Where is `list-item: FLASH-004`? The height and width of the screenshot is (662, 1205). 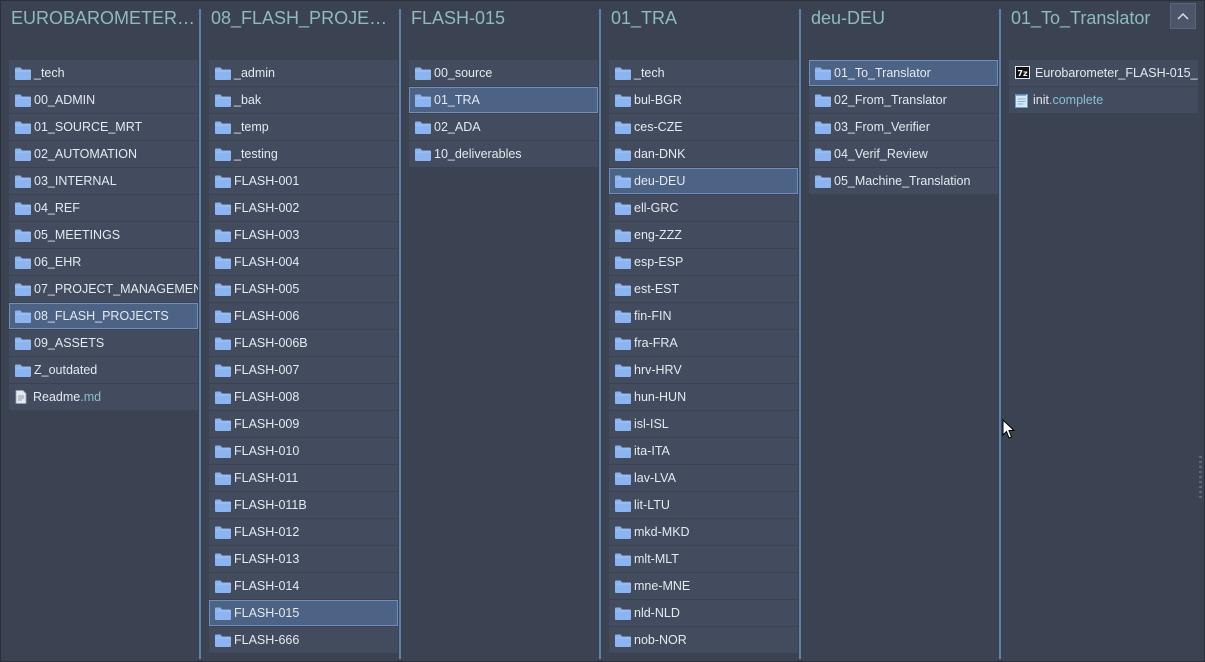
list-item: FLASH-004 is located at coordinates (303, 262).